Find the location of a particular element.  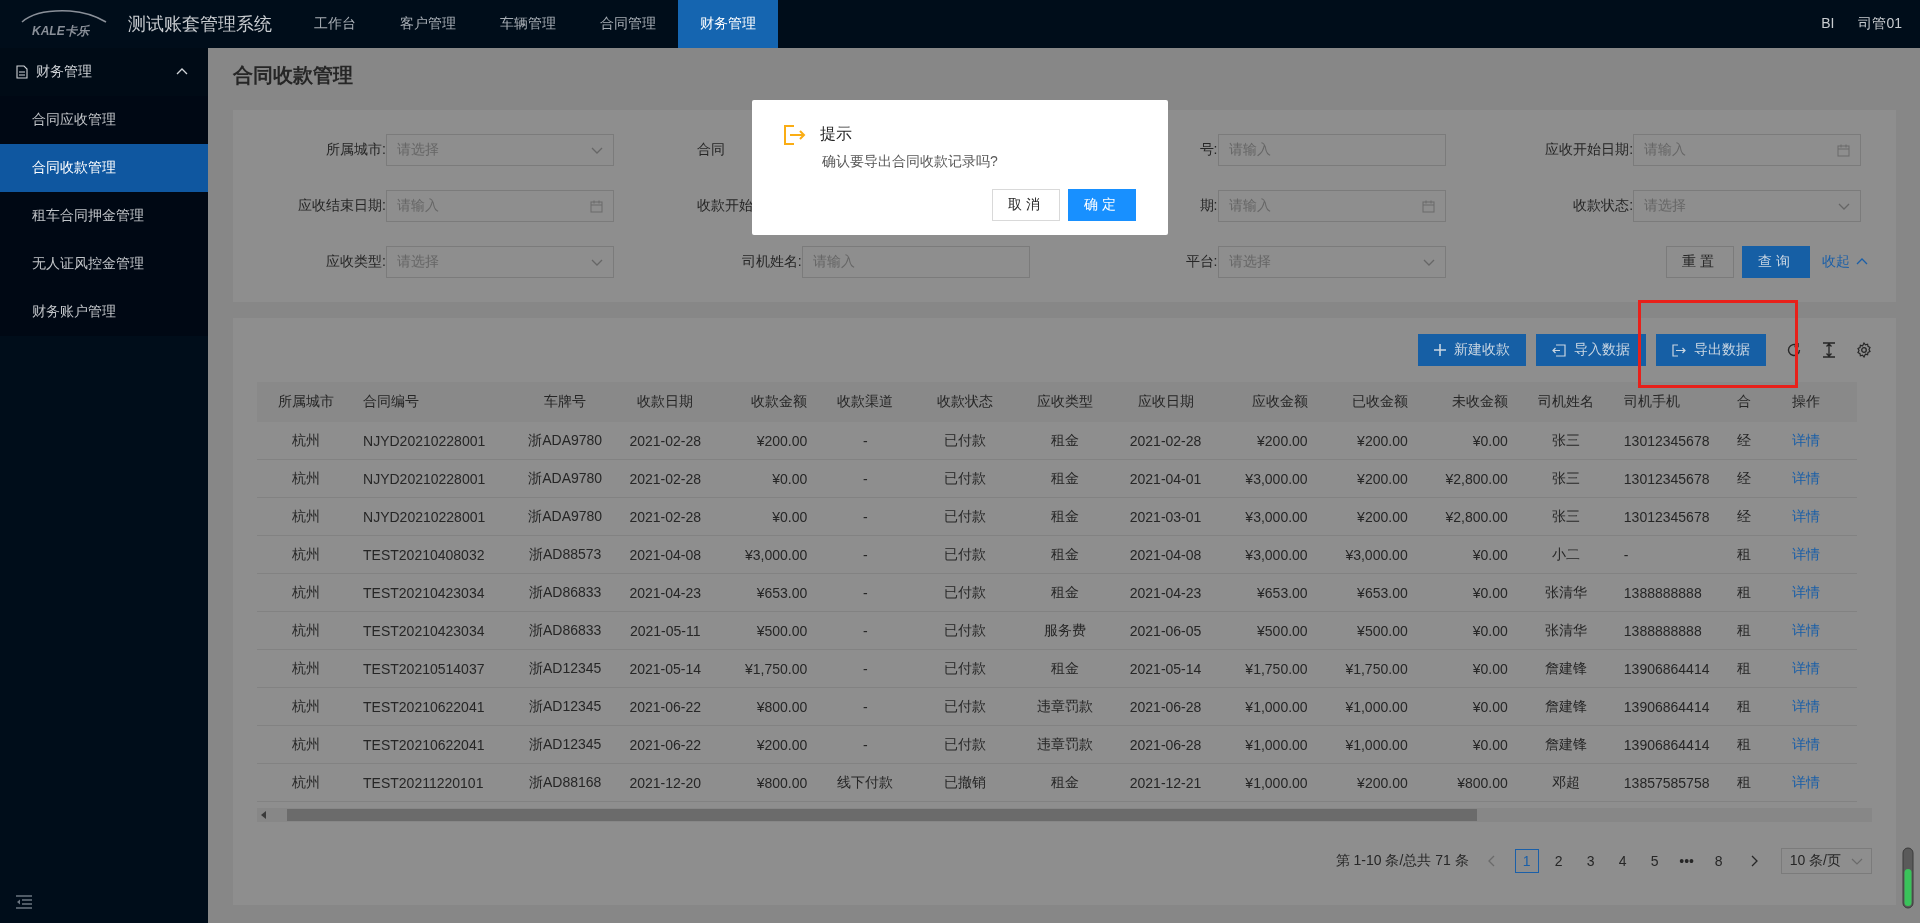

header-link: 司管01 is located at coordinates (1880, 24).